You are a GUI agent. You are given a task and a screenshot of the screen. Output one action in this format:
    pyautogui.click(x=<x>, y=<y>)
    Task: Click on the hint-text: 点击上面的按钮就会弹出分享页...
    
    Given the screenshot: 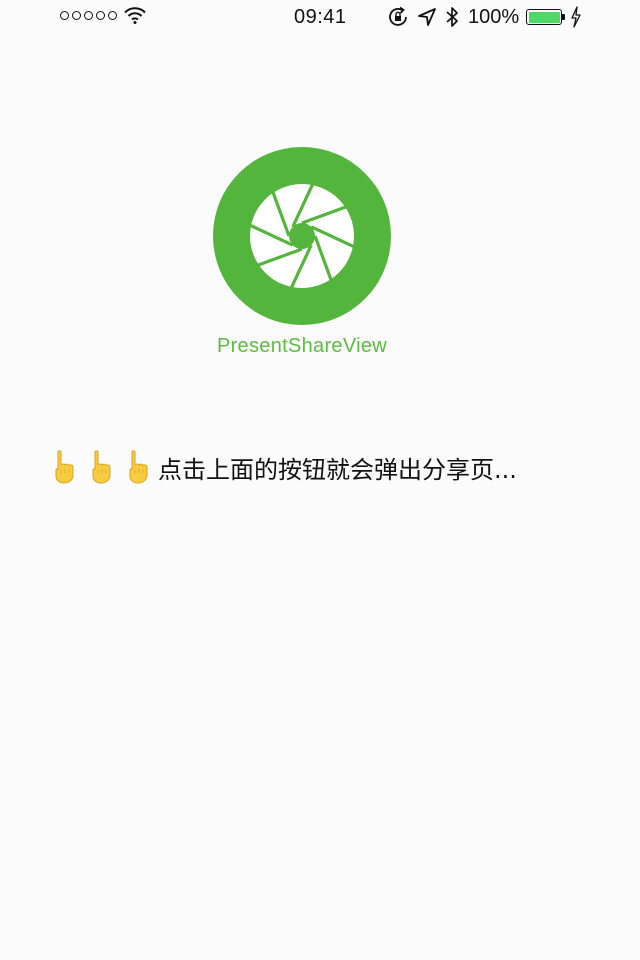 What is the action you would take?
    pyautogui.click(x=337, y=469)
    